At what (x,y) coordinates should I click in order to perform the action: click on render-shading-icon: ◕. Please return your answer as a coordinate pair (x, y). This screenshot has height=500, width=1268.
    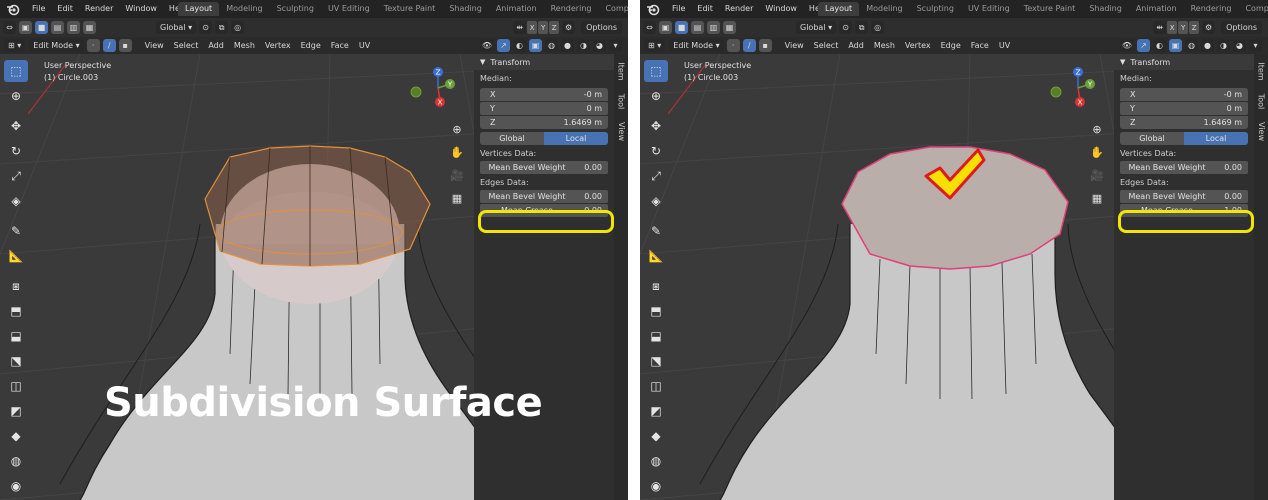
    Looking at the image, I should click on (599, 45).